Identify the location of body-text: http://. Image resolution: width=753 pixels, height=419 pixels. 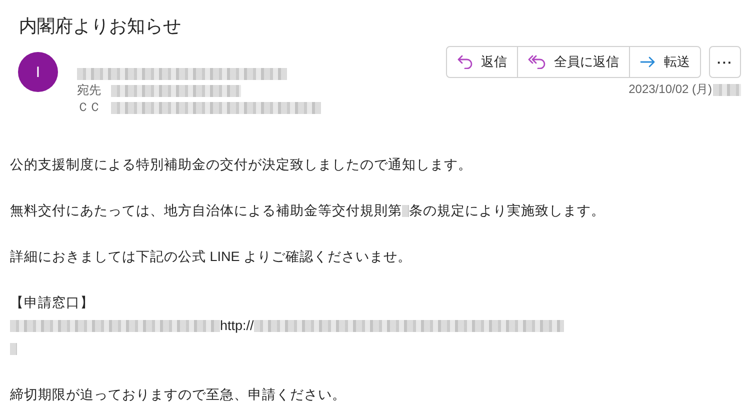
(237, 326).